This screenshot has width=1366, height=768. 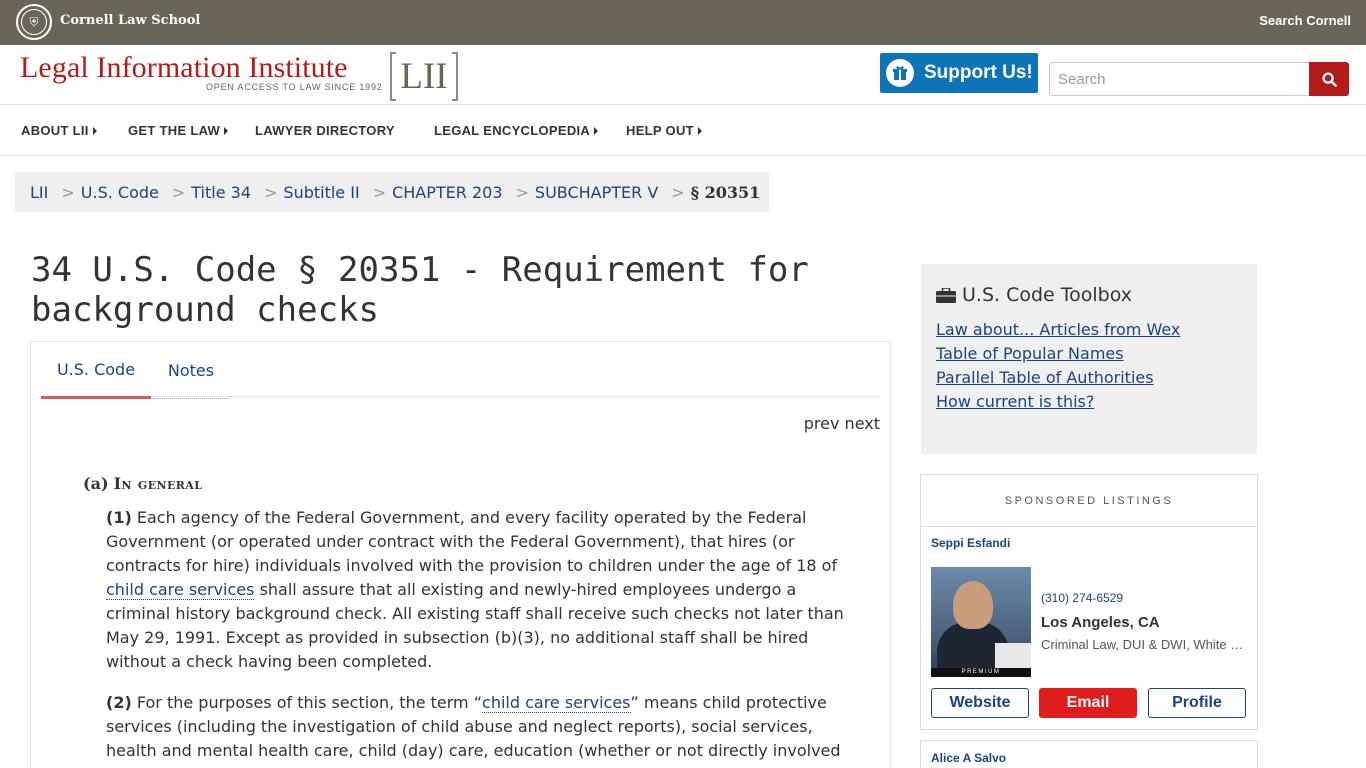 What do you see at coordinates (59, 130) in the screenshot?
I see `nav-about-lii: ABOUT LII` at bounding box center [59, 130].